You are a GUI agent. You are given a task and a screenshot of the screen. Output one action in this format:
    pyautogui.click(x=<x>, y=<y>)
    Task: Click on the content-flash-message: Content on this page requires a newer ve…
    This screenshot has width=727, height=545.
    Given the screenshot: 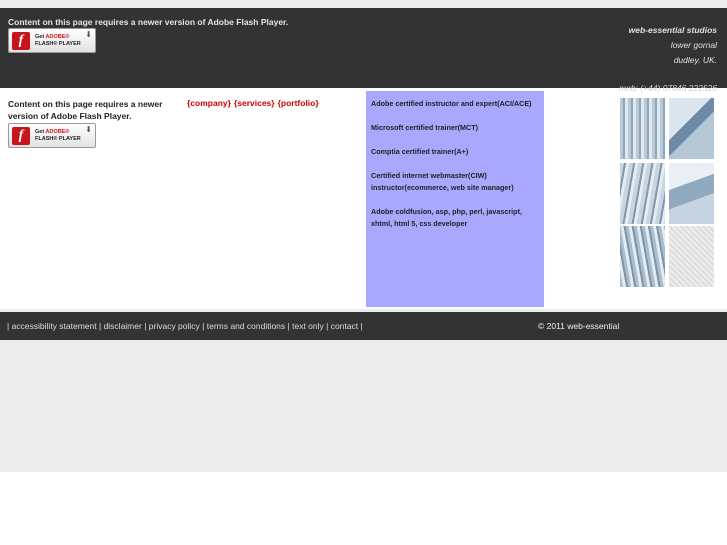 What is the action you would take?
    pyautogui.click(x=85, y=110)
    